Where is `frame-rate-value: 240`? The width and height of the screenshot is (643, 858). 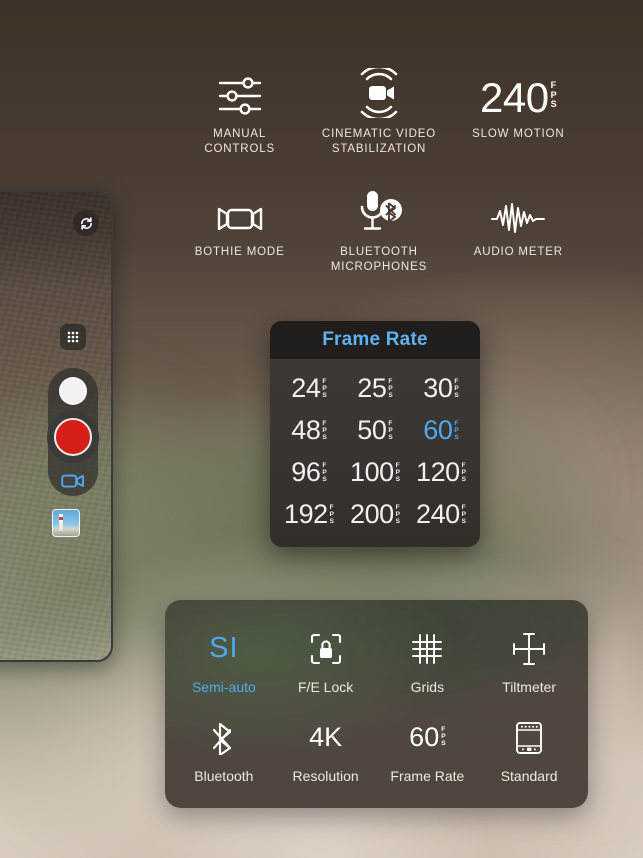
frame-rate-value: 240 is located at coordinates (438, 513).